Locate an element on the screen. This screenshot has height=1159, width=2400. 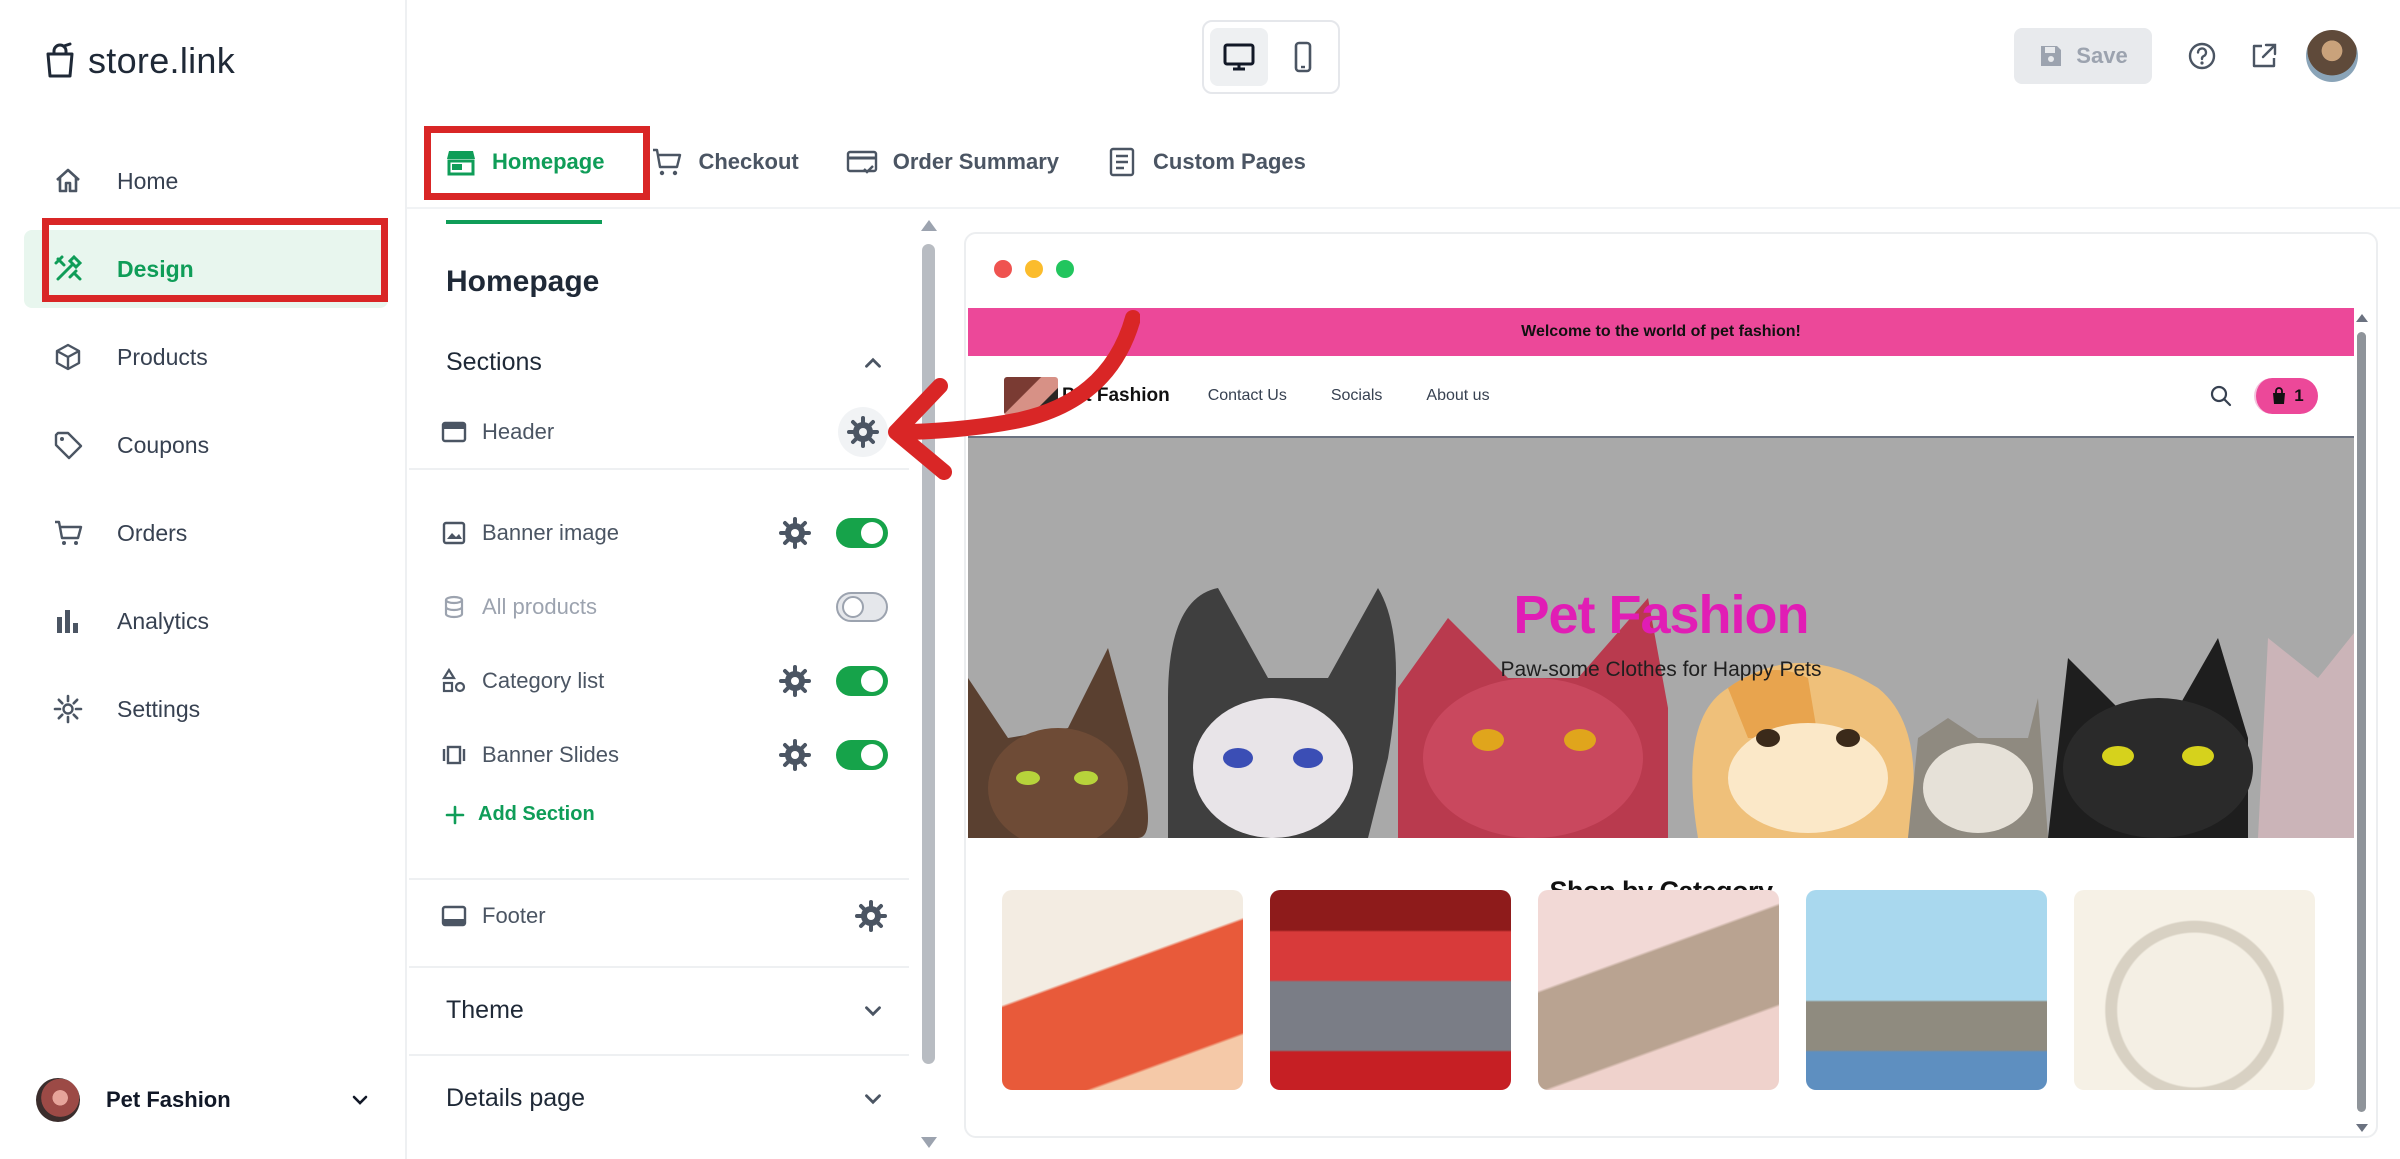
all-products-toggle is located at coordinates (862, 607).